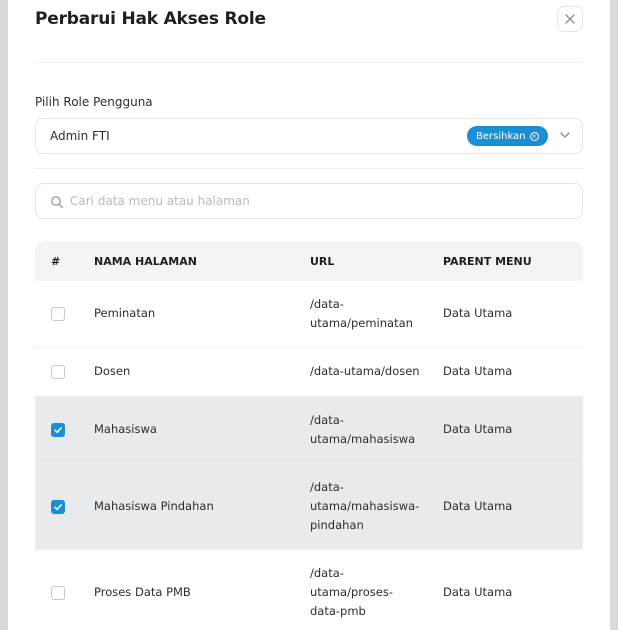 This screenshot has width=618, height=630. What do you see at coordinates (309, 372) in the screenshot?
I see `table-row: Dosen /data-utama/dosen Data Utama` at bounding box center [309, 372].